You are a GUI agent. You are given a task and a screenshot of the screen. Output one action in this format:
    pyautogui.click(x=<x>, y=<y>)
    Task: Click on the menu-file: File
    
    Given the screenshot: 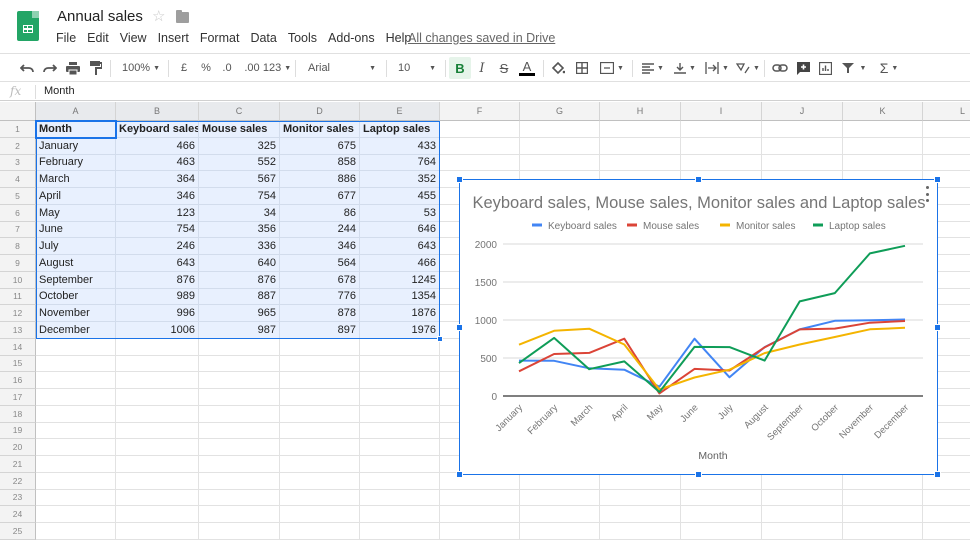 What is the action you would take?
    pyautogui.click(x=66, y=38)
    